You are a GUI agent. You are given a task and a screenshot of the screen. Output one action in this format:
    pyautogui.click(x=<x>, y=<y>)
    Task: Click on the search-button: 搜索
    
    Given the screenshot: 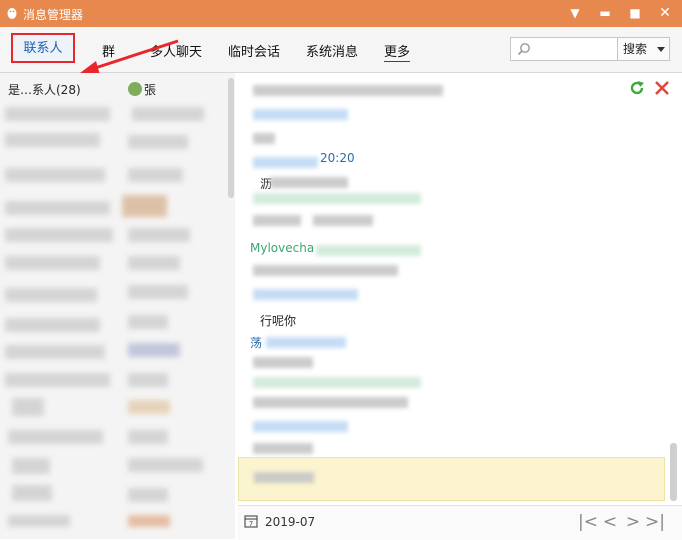 What is the action you would take?
    pyautogui.click(x=644, y=49)
    